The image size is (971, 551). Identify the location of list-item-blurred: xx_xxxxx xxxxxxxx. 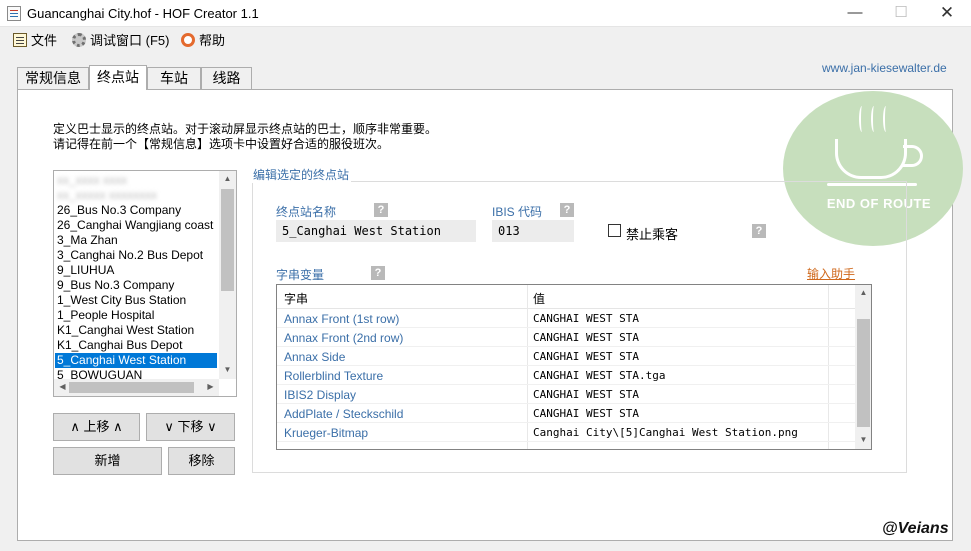
(107, 195).